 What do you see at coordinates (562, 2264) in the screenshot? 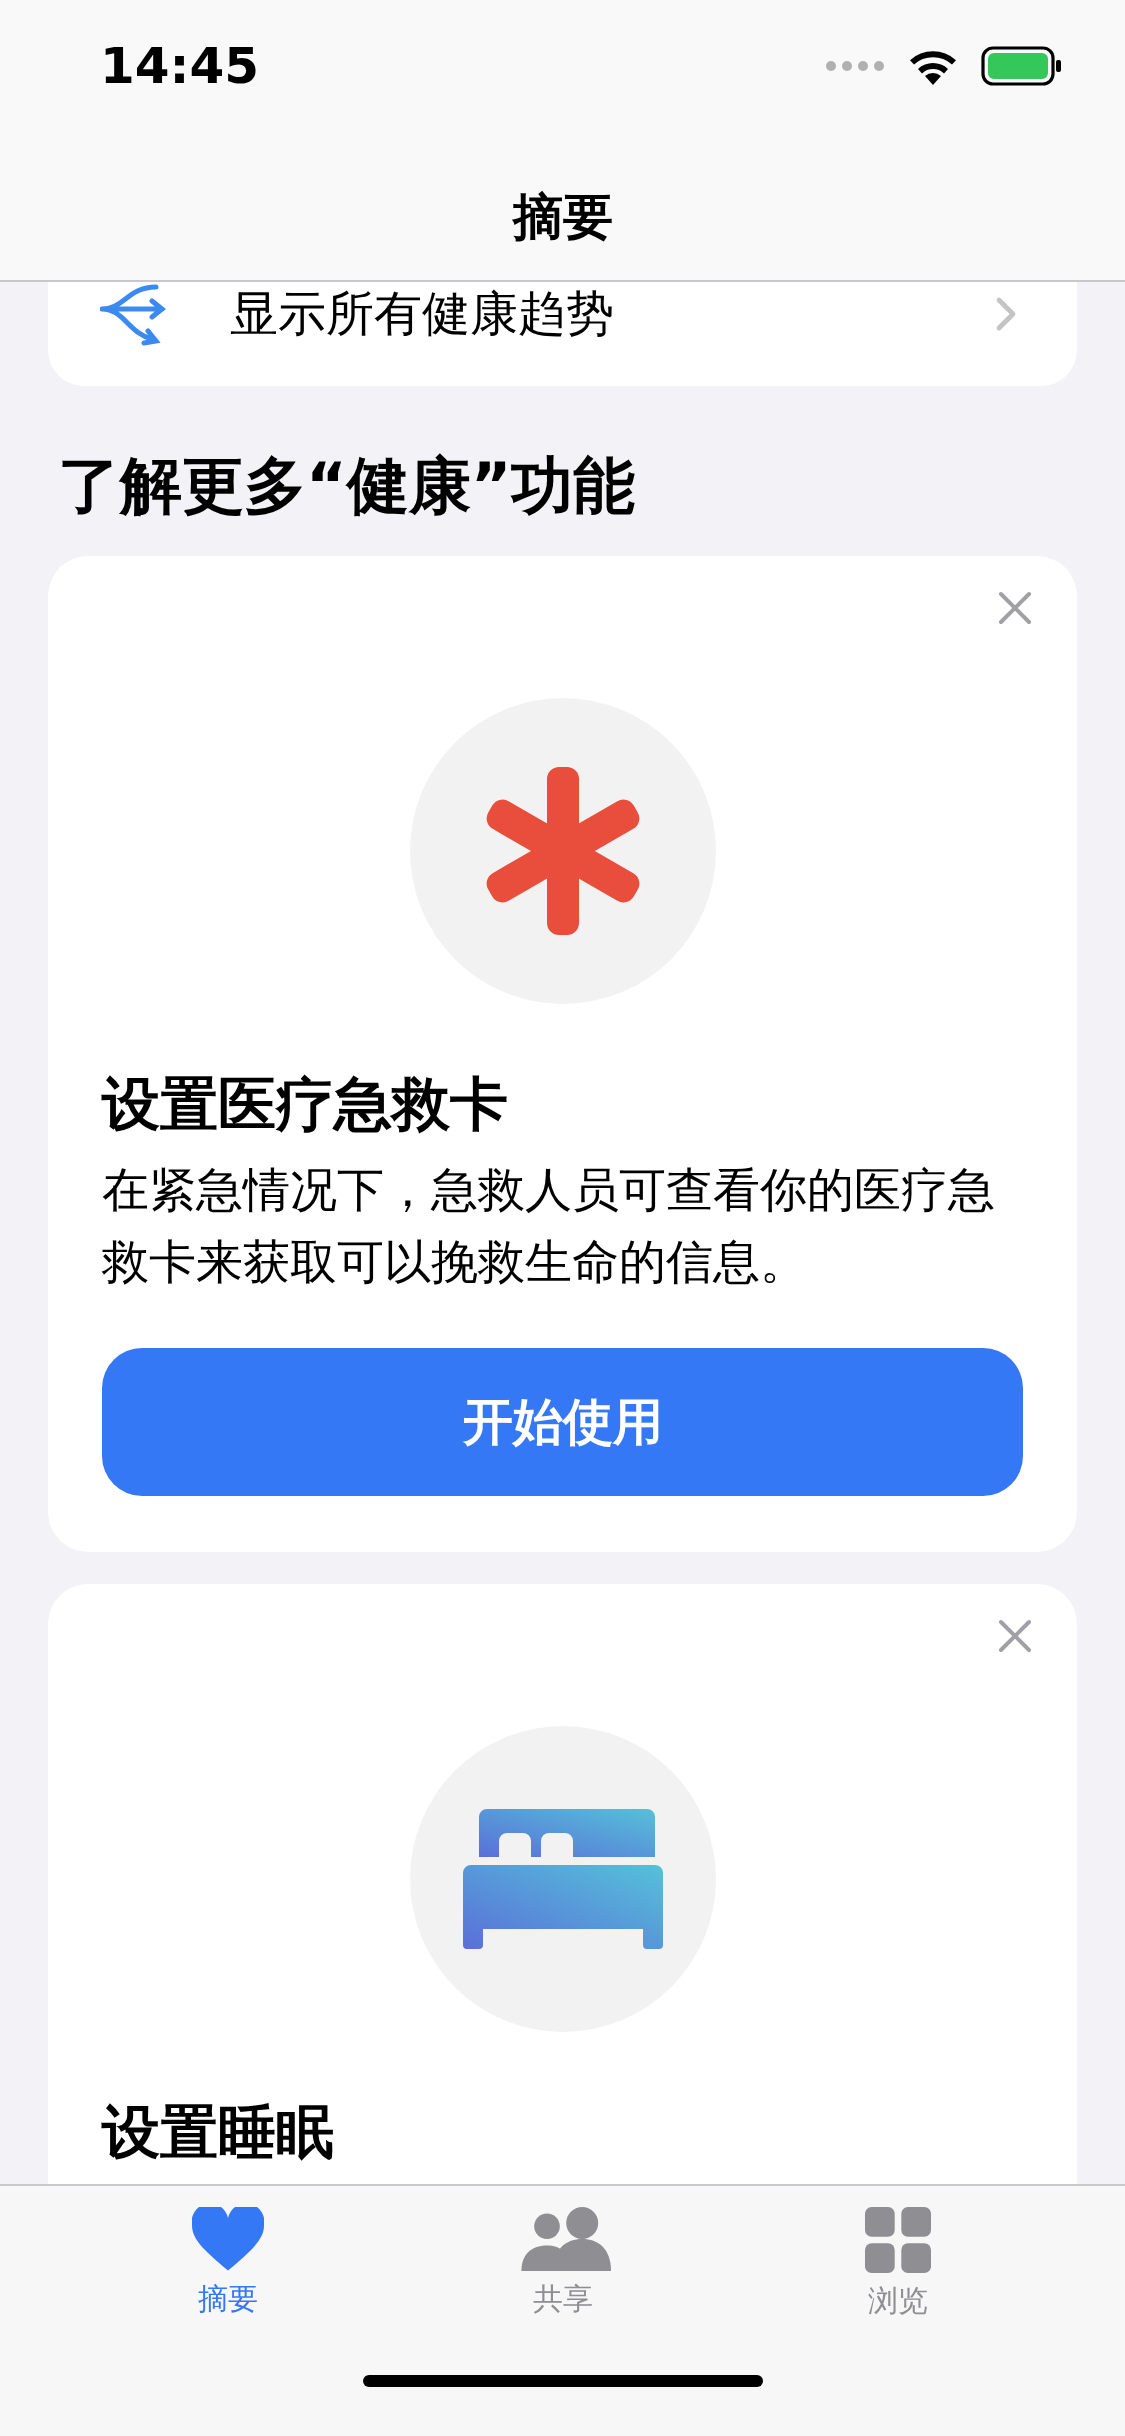
I see `tab: 共享` at bounding box center [562, 2264].